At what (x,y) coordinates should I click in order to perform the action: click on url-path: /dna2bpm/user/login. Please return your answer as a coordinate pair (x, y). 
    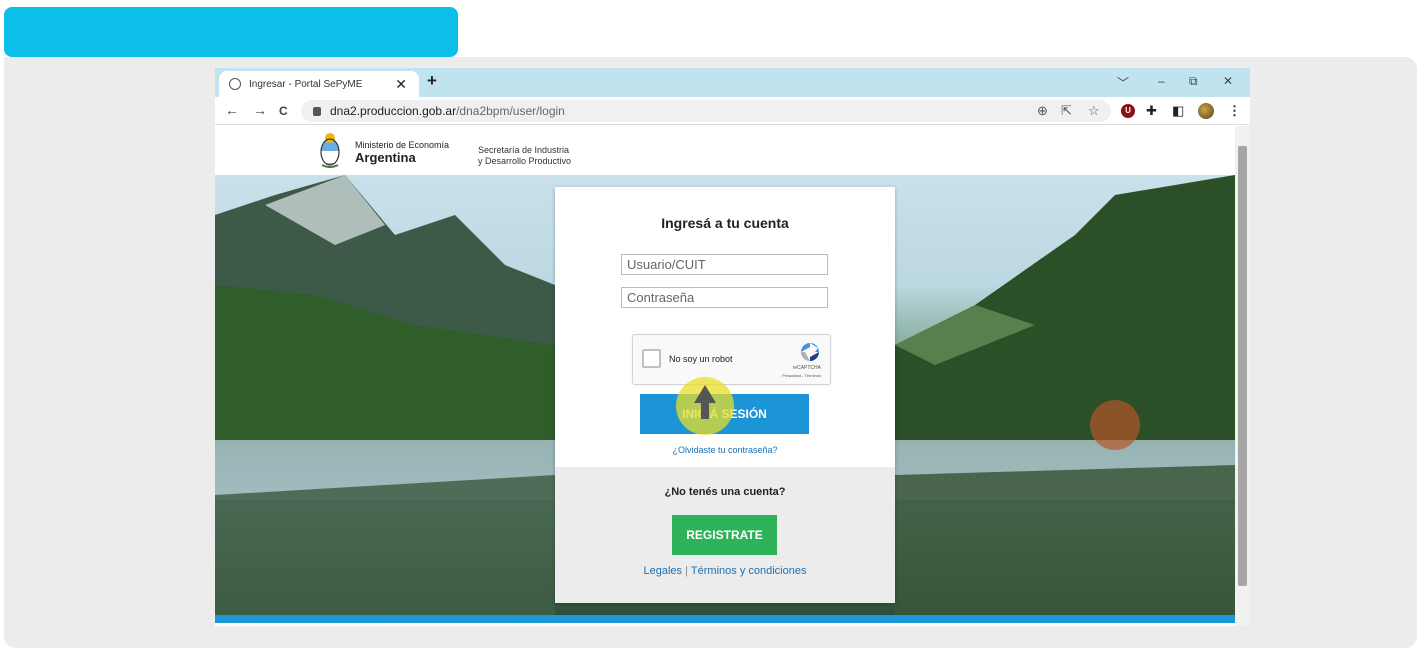
    Looking at the image, I should click on (510, 111).